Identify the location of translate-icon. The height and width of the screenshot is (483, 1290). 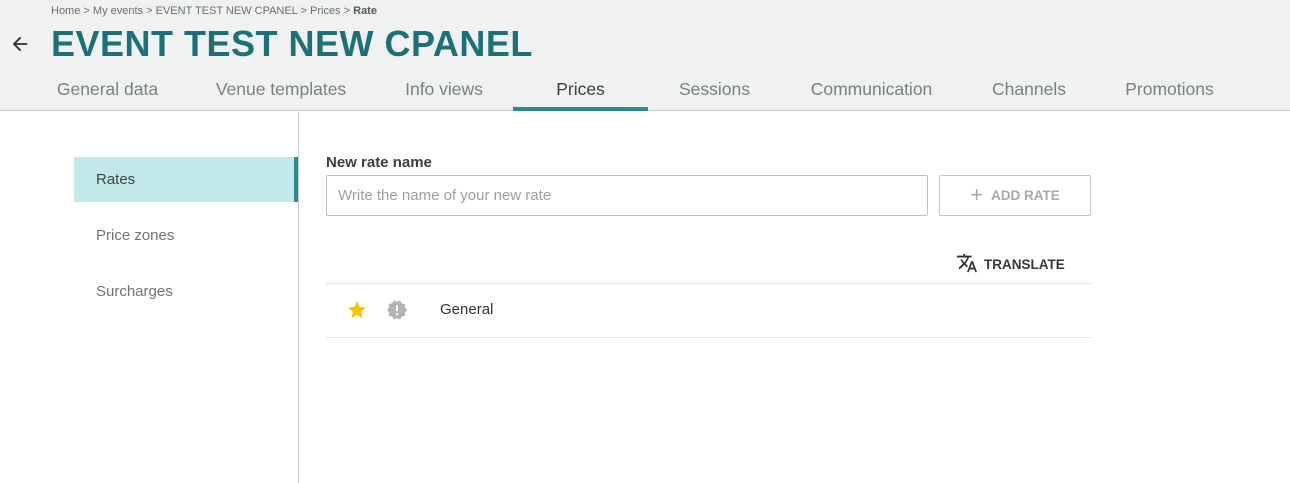
(967, 264).